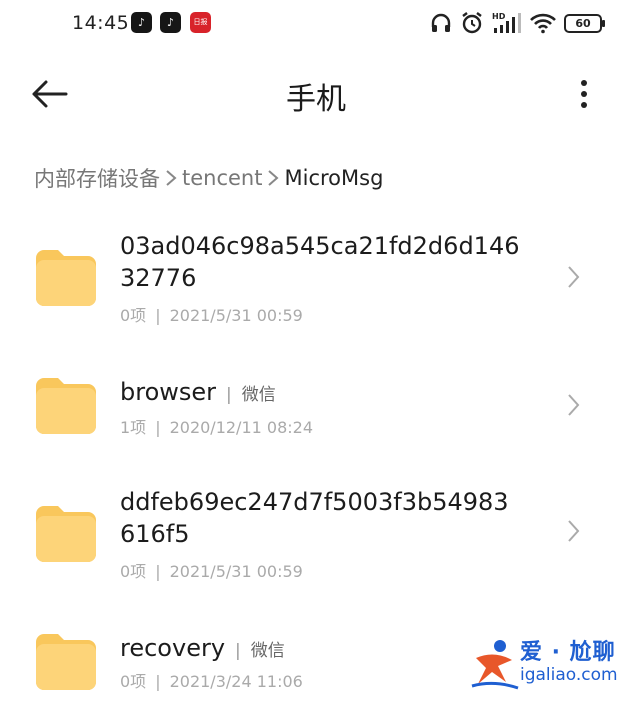  What do you see at coordinates (314, 518) in the screenshot?
I see `file-name: ddfeb69ec247d7f5003f3b54983 616f5` at bounding box center [314, 518].